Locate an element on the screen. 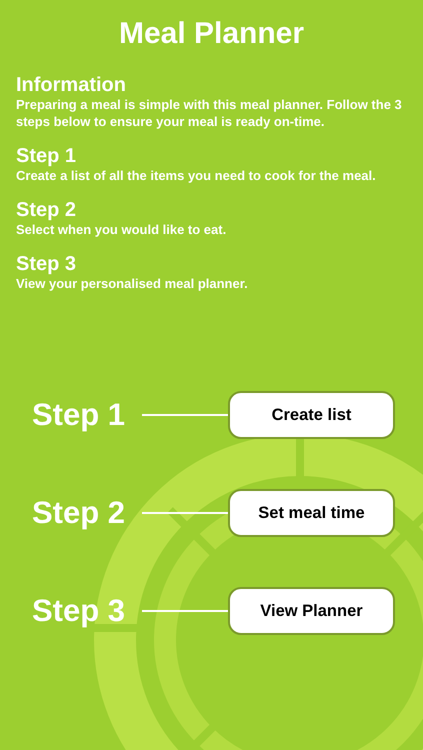  step-label: Step 2 is located at coordinates (79, 513).